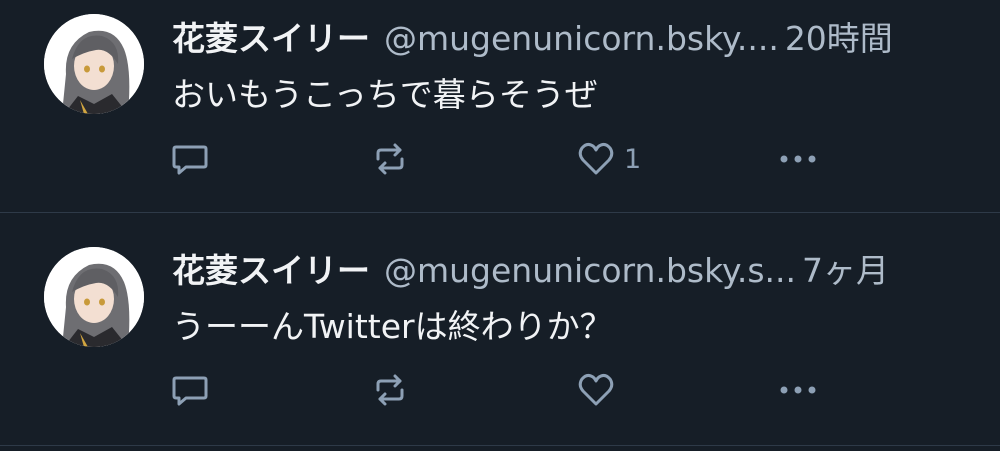 The height and width of the screenshot is (451, 1000). What do you see at coordinates (500, 390) in the screenshot?
I see `post-actions` at bounding box center [500, 390].